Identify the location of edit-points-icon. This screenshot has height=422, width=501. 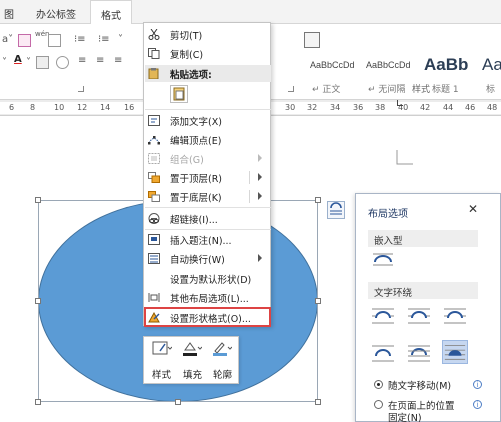
(154, 140).